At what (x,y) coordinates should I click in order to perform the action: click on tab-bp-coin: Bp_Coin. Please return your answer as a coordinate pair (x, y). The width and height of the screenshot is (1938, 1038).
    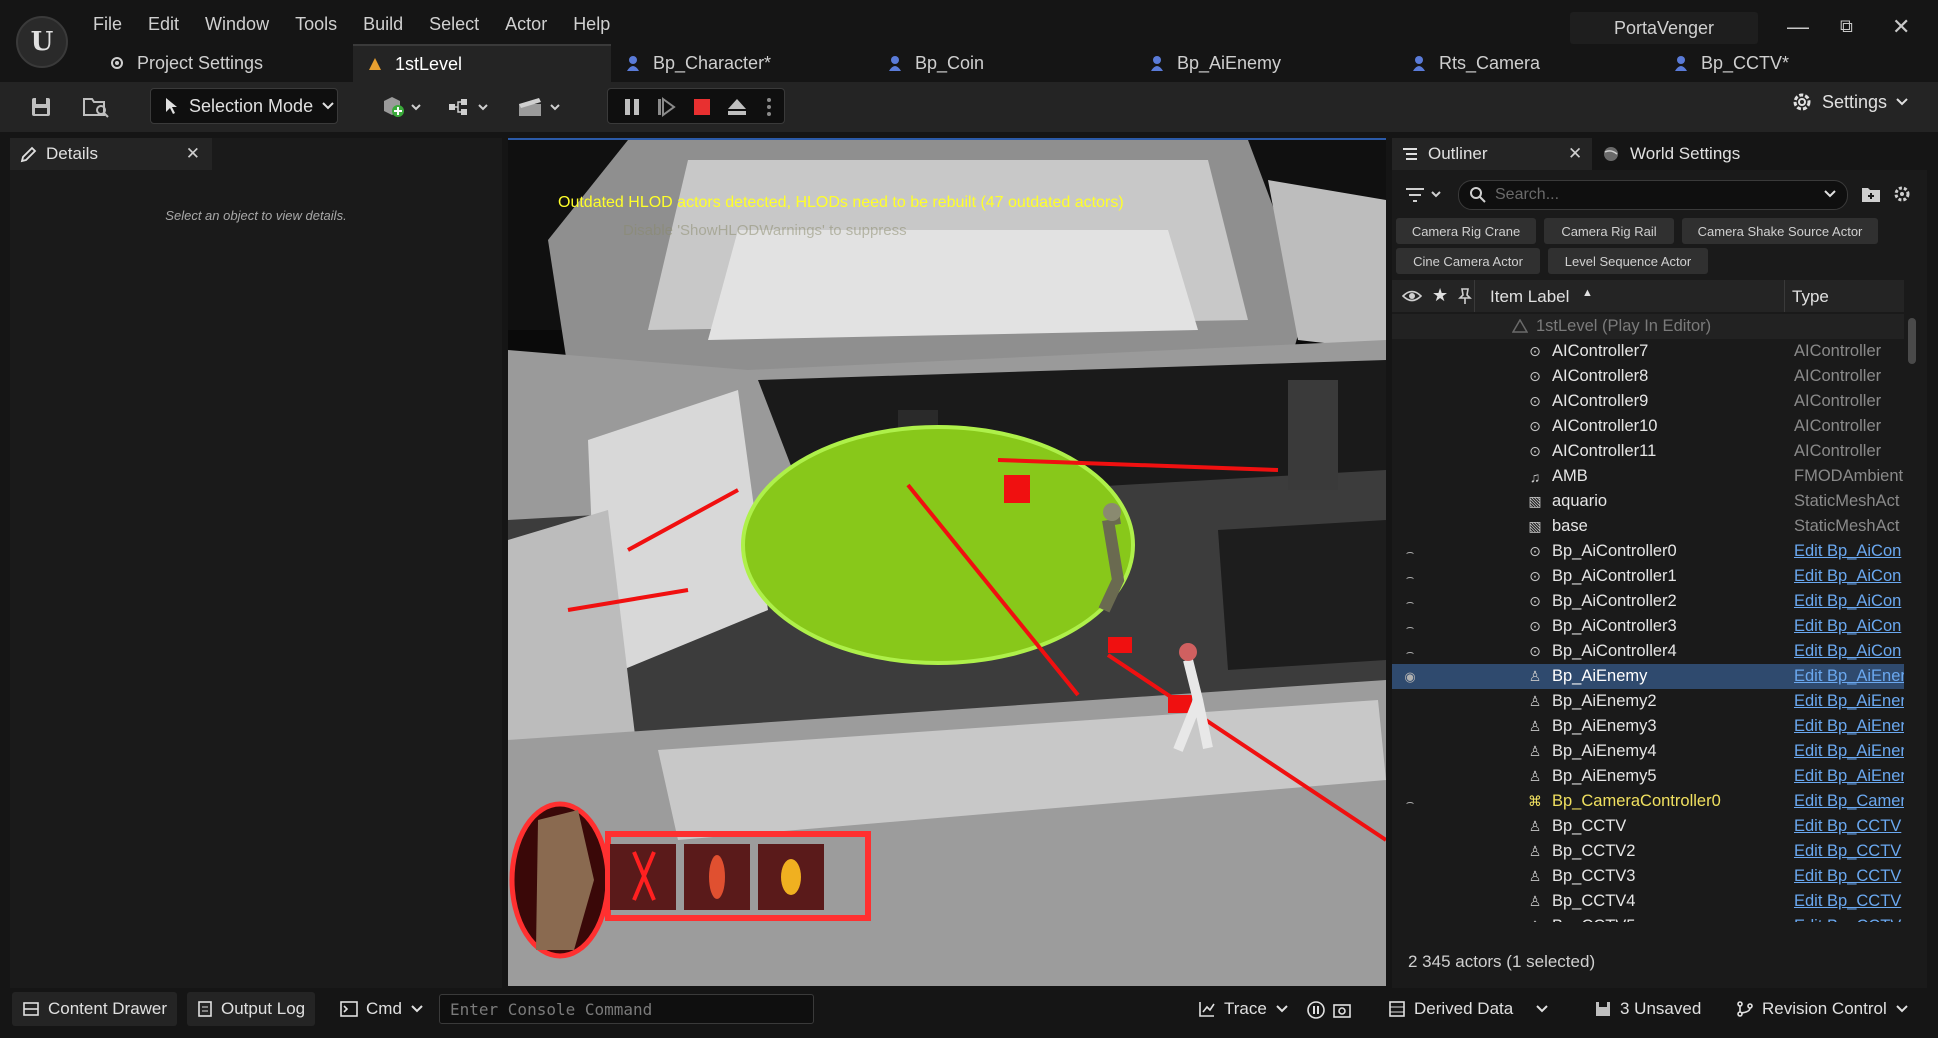
    Looking at the image, I should click on (1004, 63).